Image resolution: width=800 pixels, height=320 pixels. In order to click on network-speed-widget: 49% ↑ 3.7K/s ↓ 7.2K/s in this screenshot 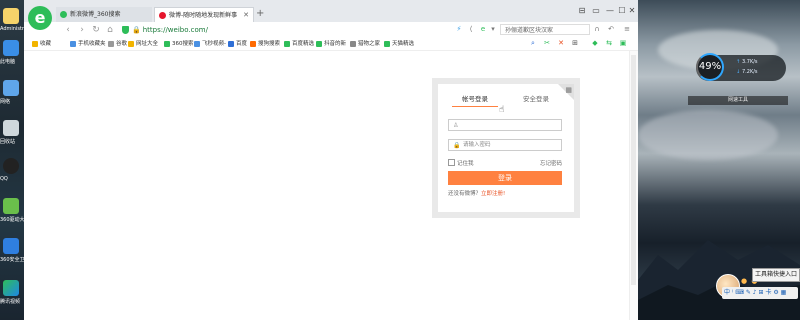, I will do `click(741, 67)`.